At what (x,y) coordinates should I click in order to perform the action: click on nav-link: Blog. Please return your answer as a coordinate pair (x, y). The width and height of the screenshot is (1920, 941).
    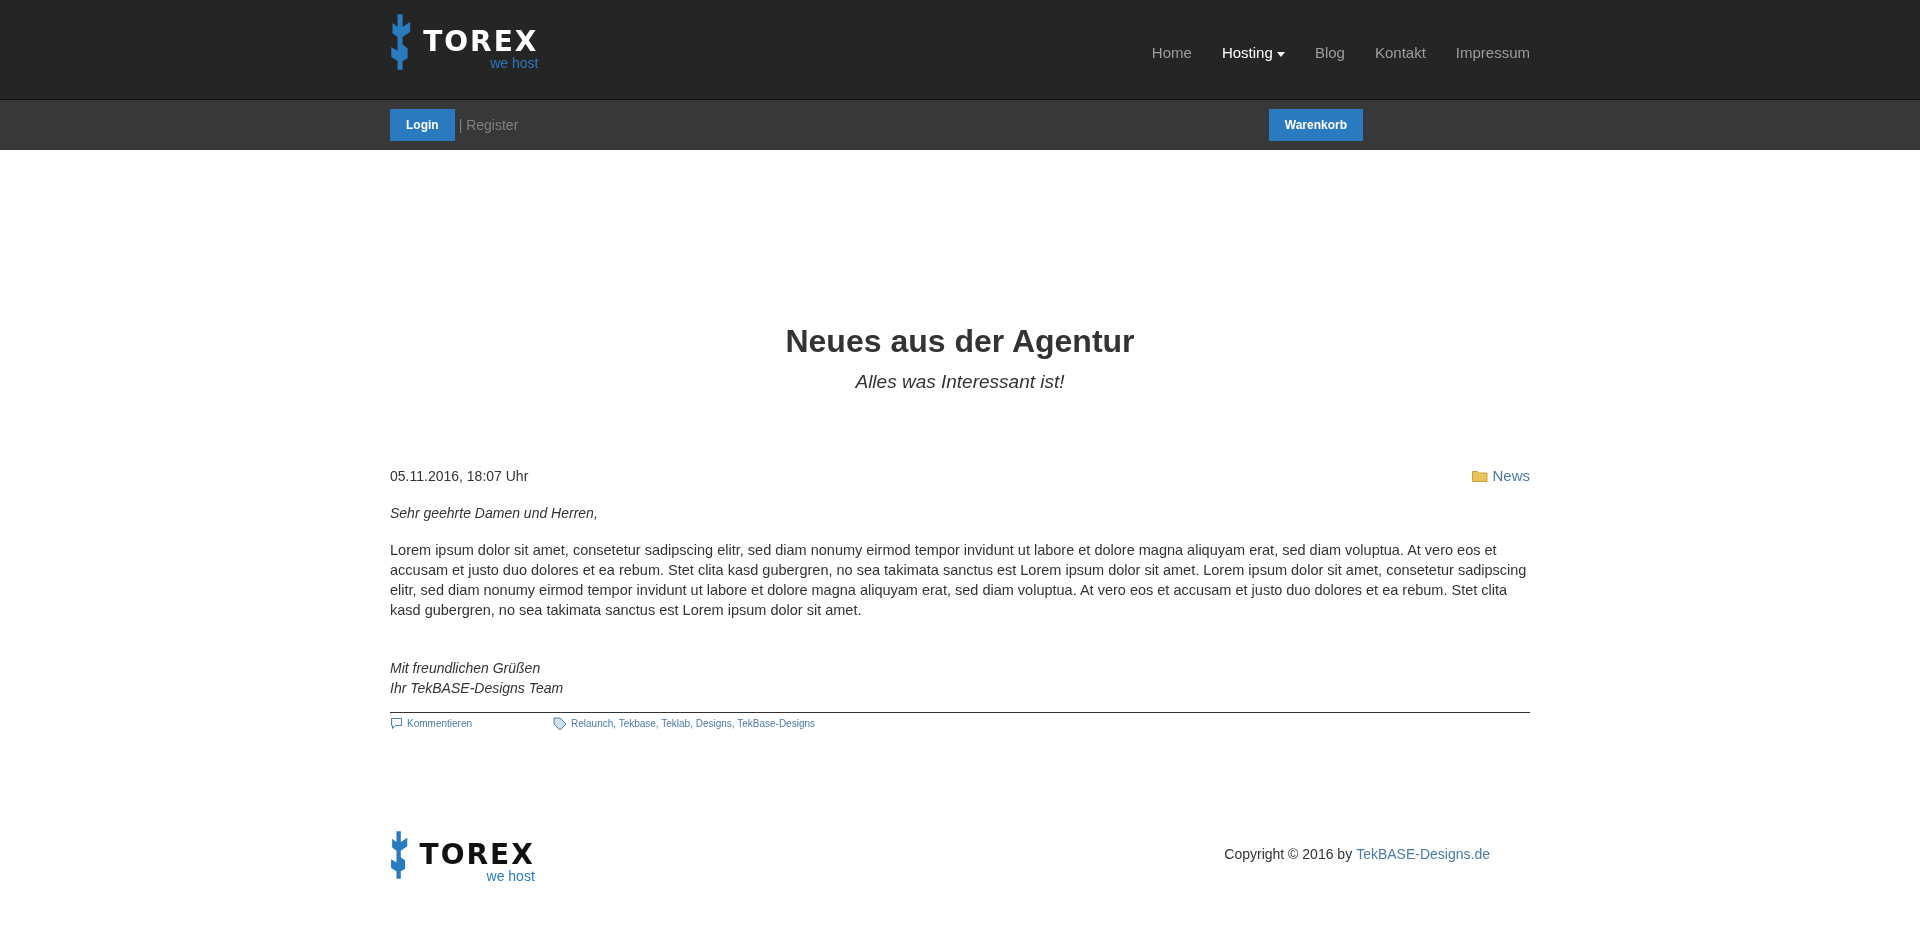
    Looking at the image, I should click on (1329, 53).